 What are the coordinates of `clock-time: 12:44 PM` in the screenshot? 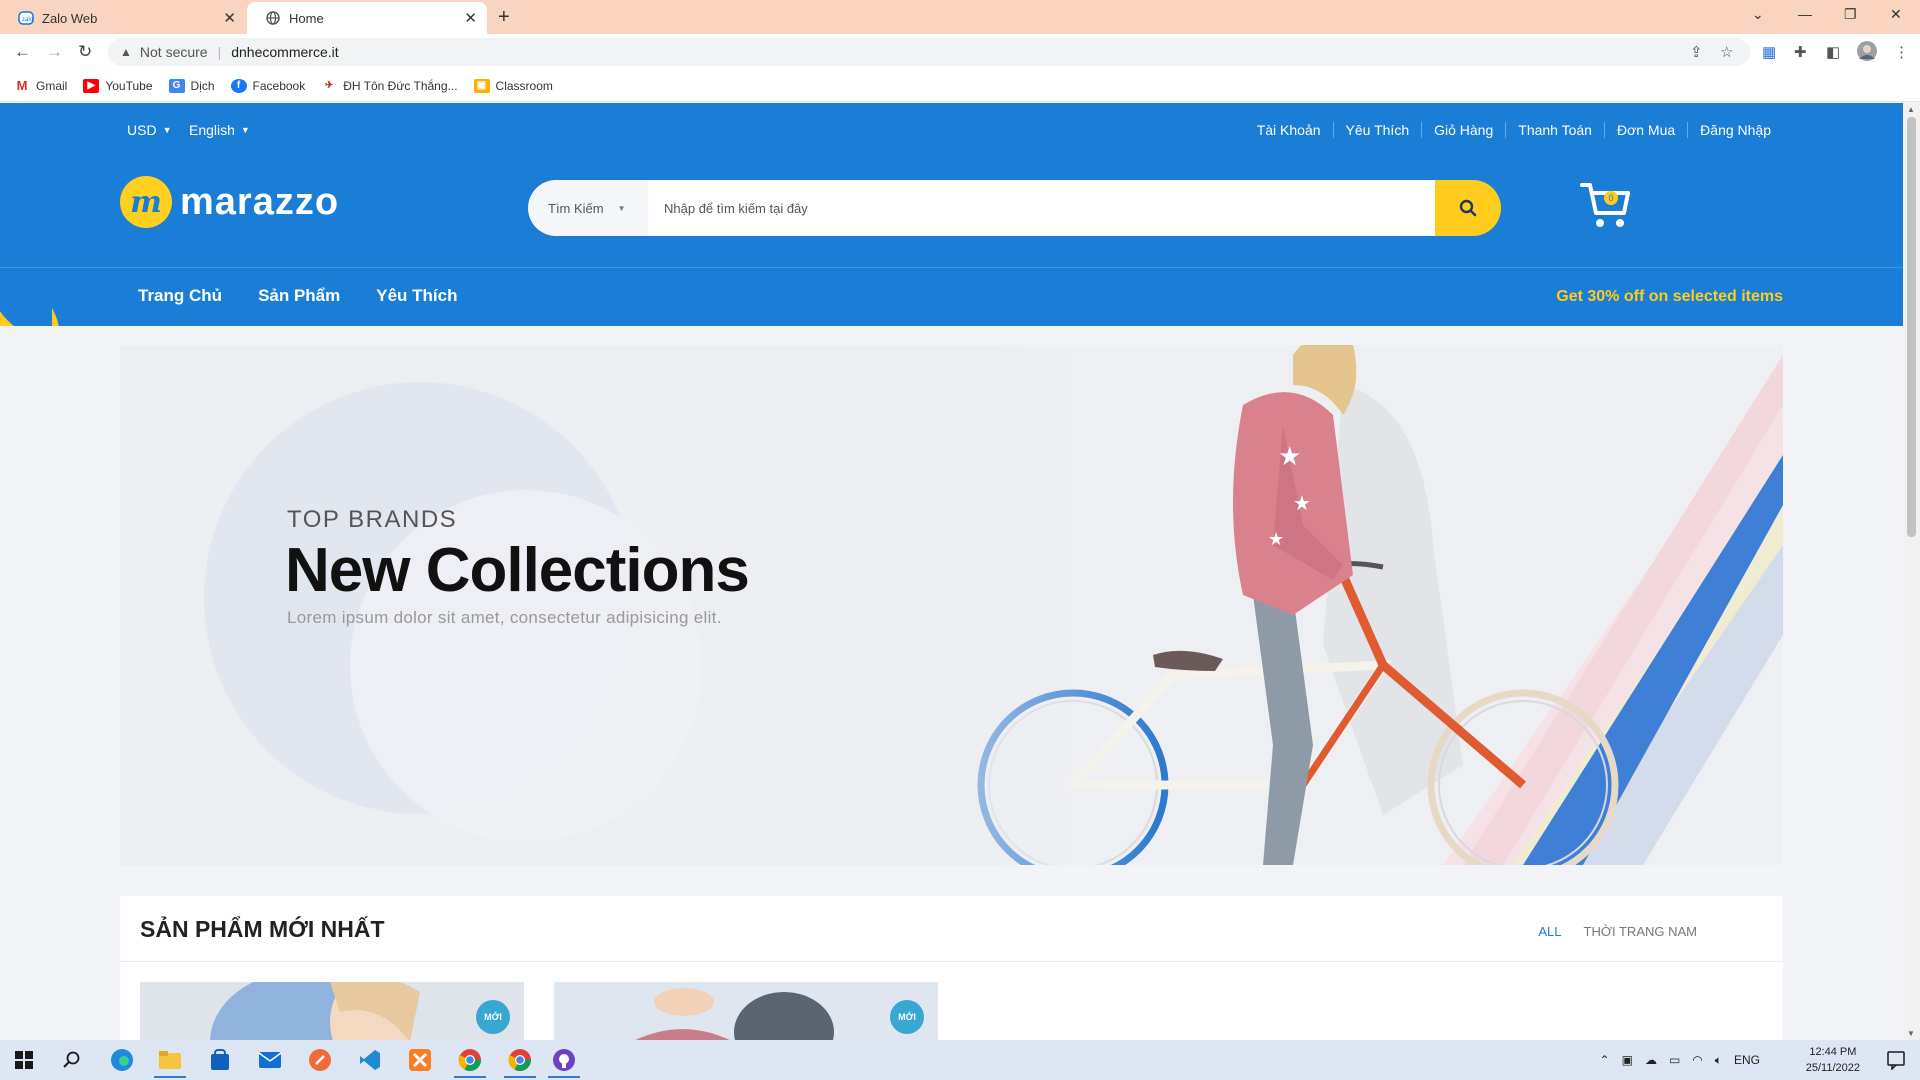 It's located at (1833, 1052).